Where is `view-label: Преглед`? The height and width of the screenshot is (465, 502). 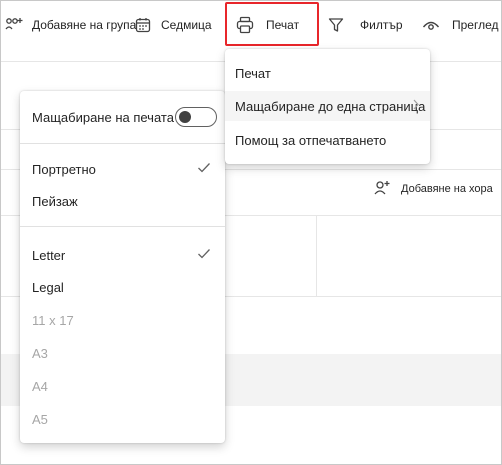
view-label: Преглед is located at coordinates (475, 25).